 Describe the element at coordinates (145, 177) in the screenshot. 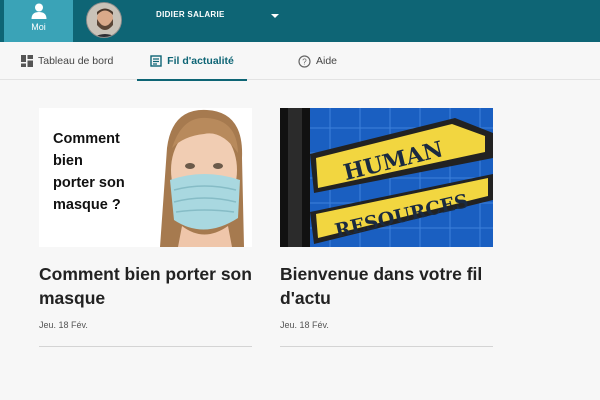

I see `card-image-mask: Comment bien porter son masque ?` at that location.